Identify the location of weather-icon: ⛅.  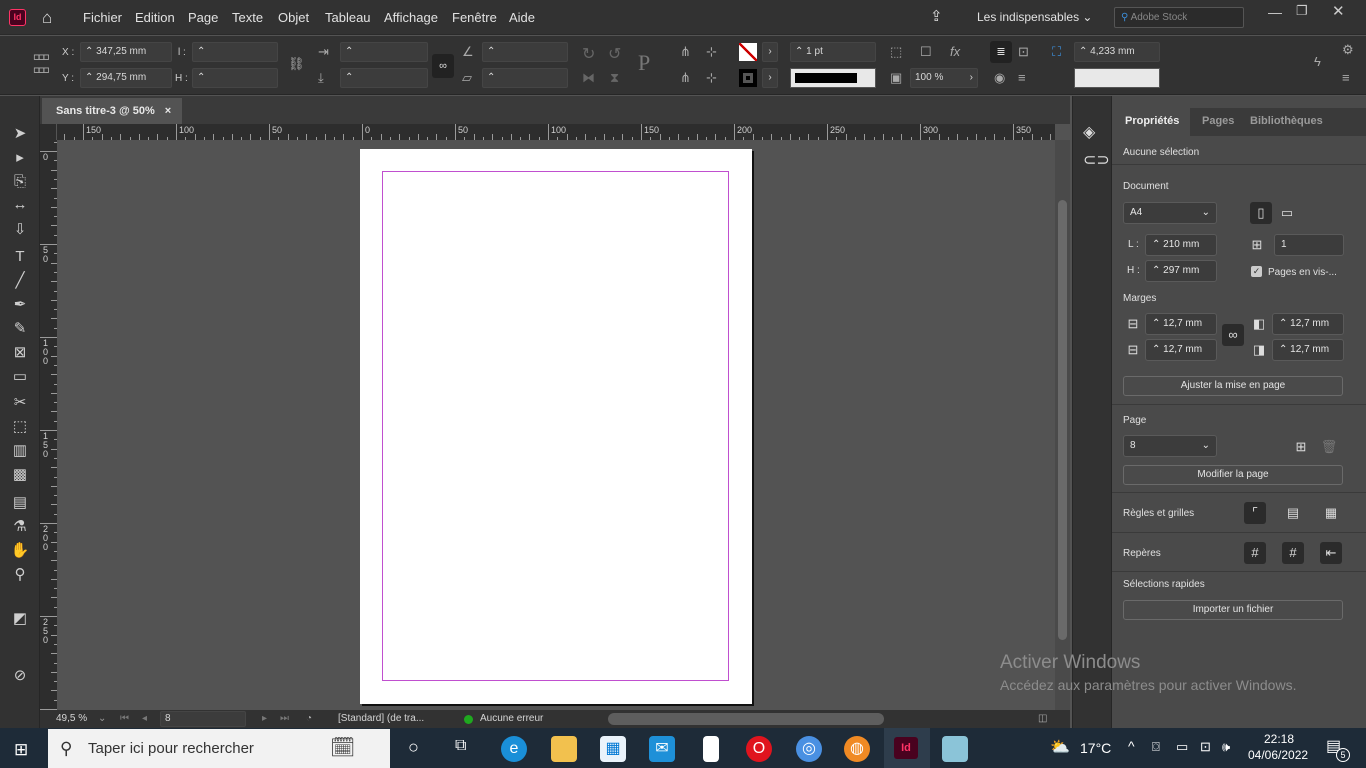
(1060, 747).